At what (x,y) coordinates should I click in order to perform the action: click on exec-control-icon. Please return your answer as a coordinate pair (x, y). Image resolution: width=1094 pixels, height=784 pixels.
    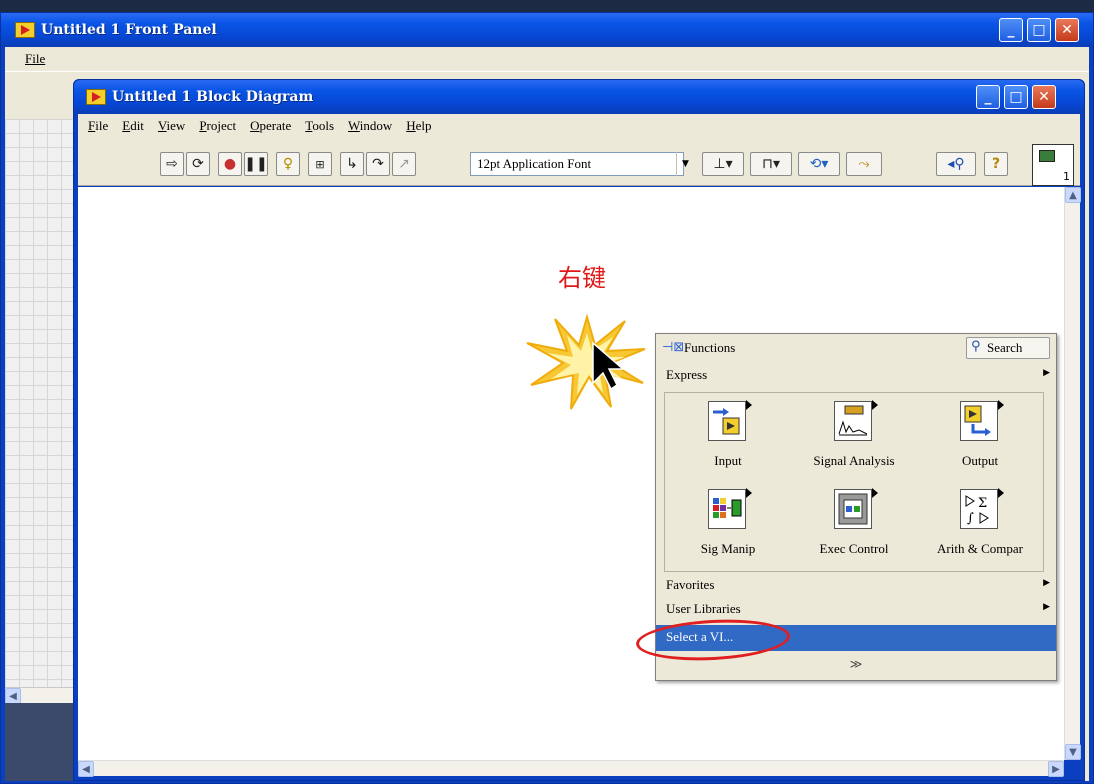
    Looking at the image, I should click on (856, 508).